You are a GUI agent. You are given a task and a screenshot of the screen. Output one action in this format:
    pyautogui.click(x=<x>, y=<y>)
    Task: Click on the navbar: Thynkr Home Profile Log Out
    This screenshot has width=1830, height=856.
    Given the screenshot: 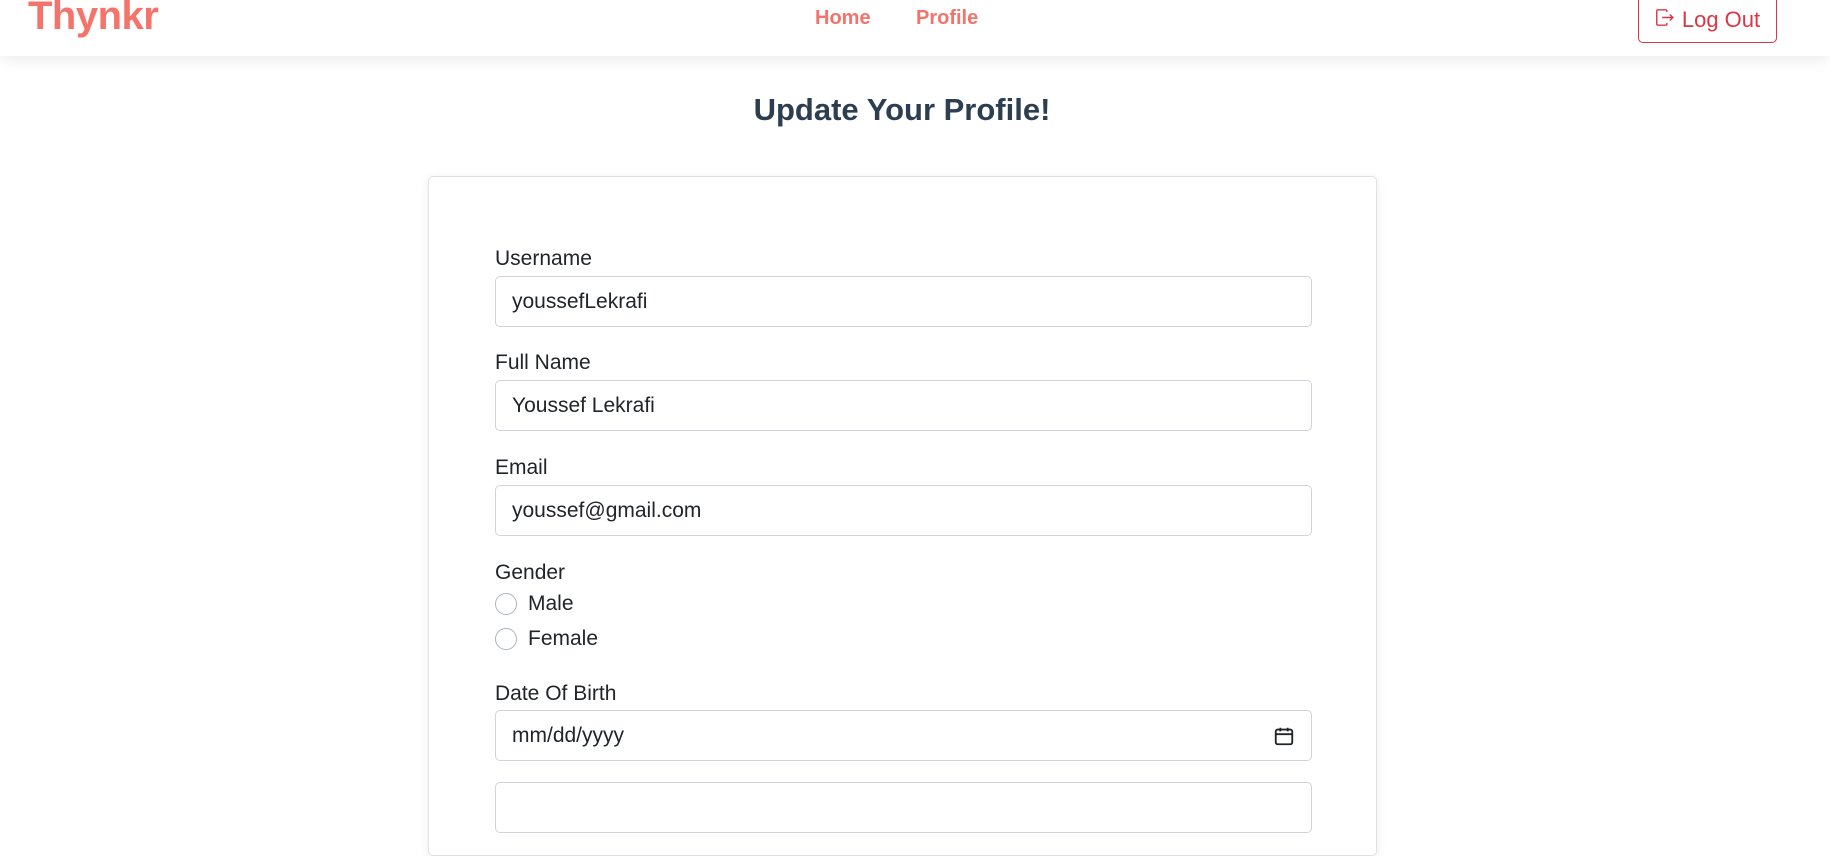 What is the action you would take?
    pyautogui.click(x=915, y=28)
    